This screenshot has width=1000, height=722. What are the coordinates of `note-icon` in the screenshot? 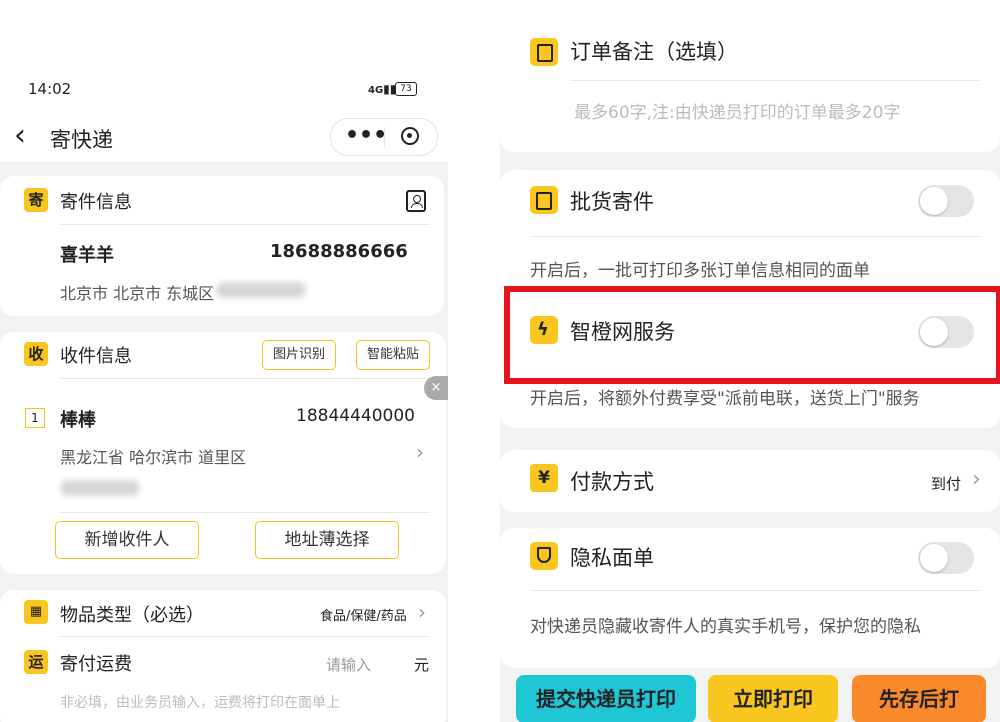 It's located at (544, 52).